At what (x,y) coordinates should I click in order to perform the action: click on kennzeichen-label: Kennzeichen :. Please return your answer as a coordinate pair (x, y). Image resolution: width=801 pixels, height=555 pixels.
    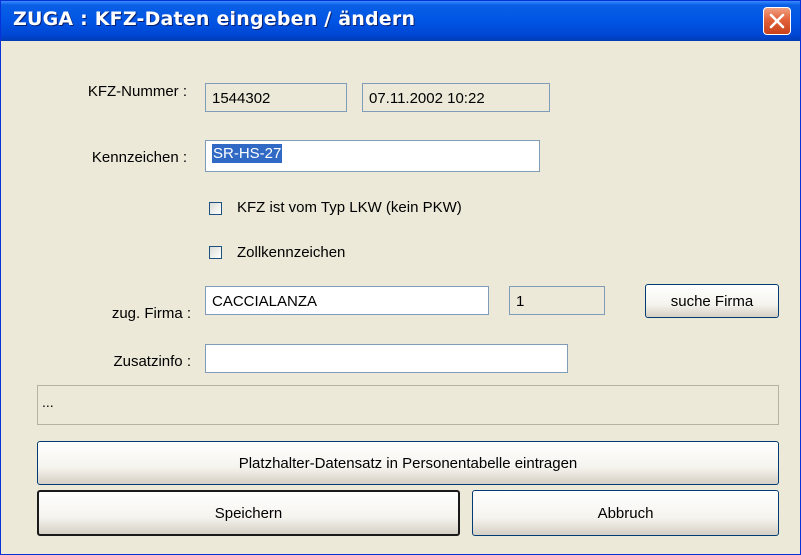
    Looking at the image, I should click on (139, 157).